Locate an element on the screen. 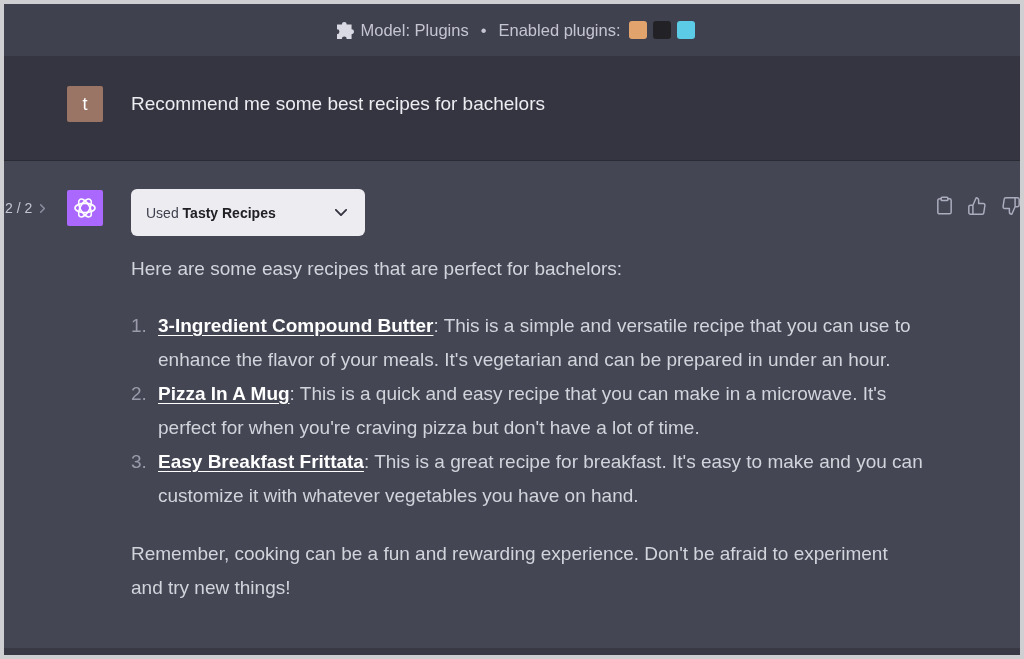 The height and width of the screenshot is (659, 1024). page-counter: 2 / 2 is located at coordinates (19, 208).